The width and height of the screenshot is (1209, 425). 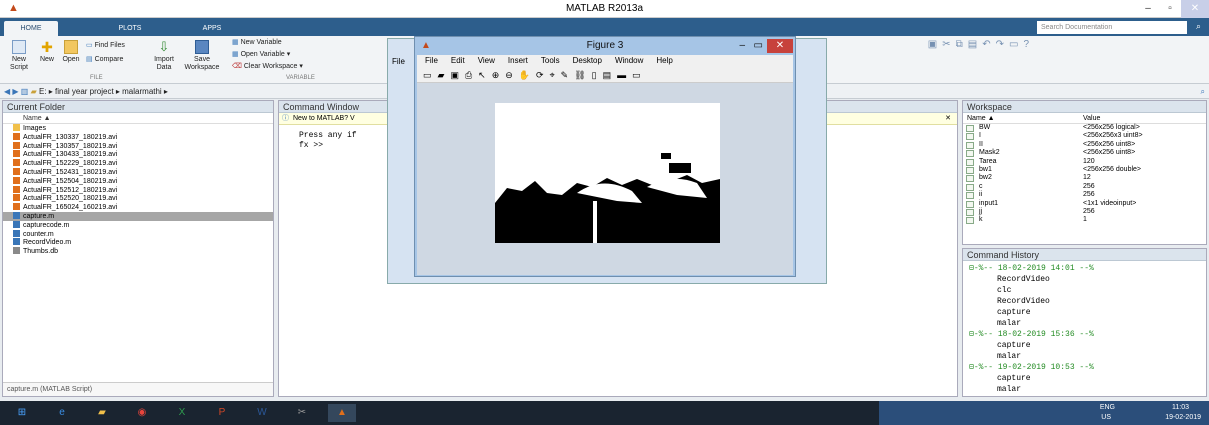 I want to click on browse-folder-icon: ▰, so click(x=34, y=91).